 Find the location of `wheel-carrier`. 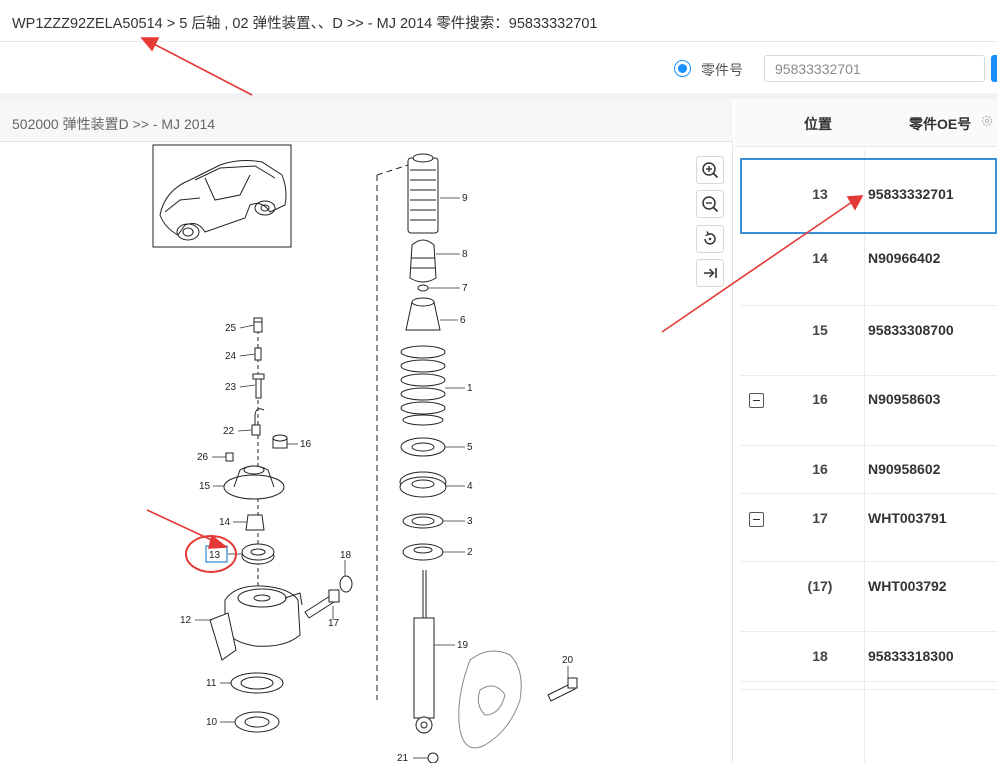

wheel-carrier is located at coordinates (490, 699).